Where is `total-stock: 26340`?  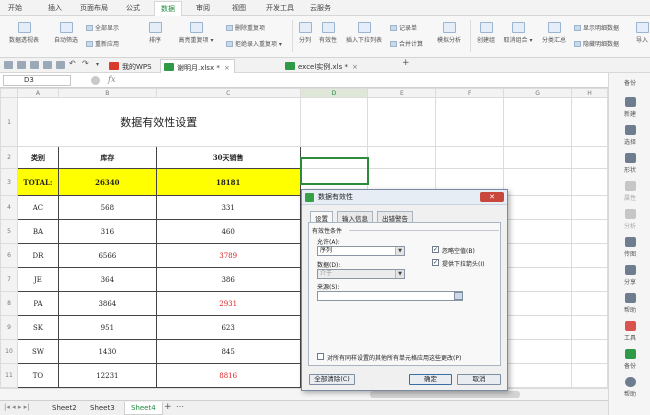 total-stock: 26340 is located at coordinates (107, 182).